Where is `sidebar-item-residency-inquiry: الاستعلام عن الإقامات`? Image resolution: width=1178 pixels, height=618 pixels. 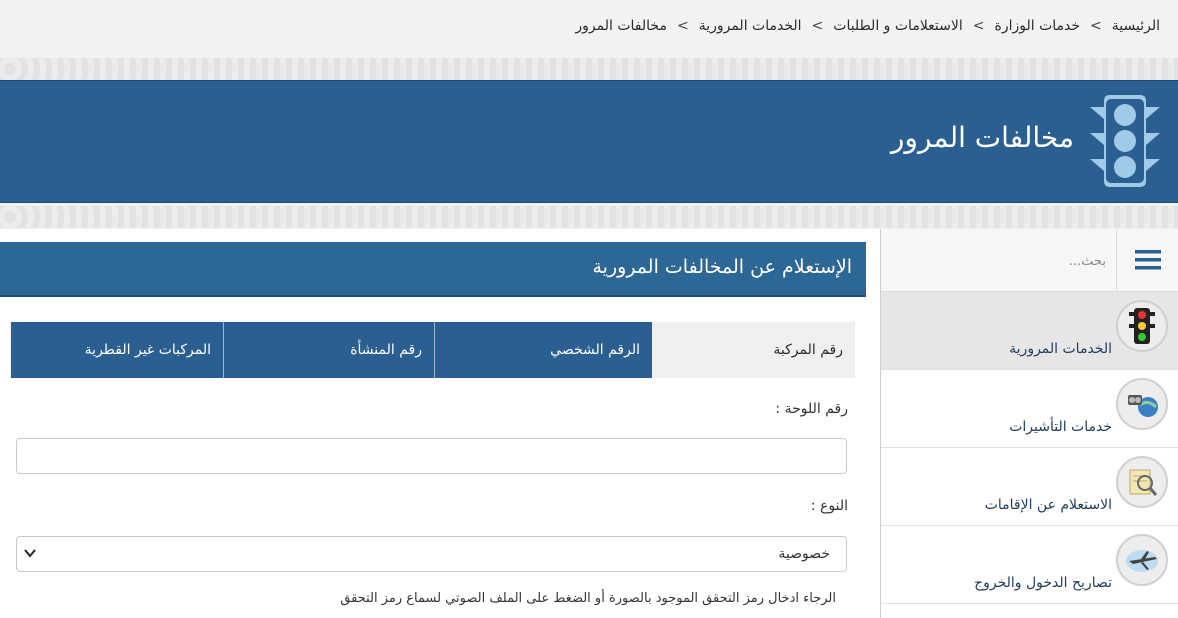 sidebar-item-residency-inquiry: الاستعلام عن الإقامات is located at coordinates (1029, 487).